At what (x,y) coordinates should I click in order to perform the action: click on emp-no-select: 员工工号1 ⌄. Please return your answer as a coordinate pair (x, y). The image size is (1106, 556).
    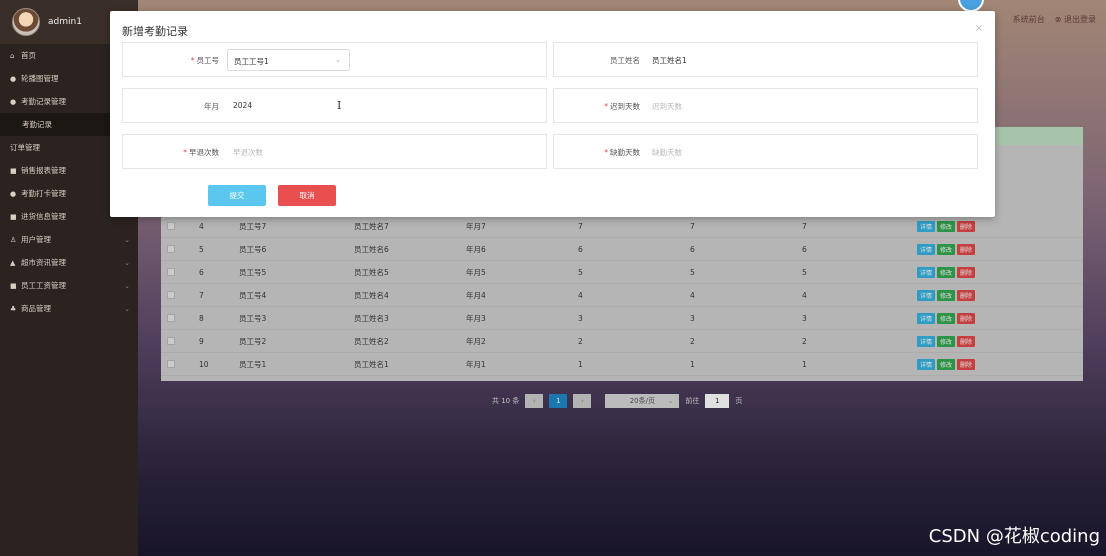
    Looking at the image, I should click on (288, 60).